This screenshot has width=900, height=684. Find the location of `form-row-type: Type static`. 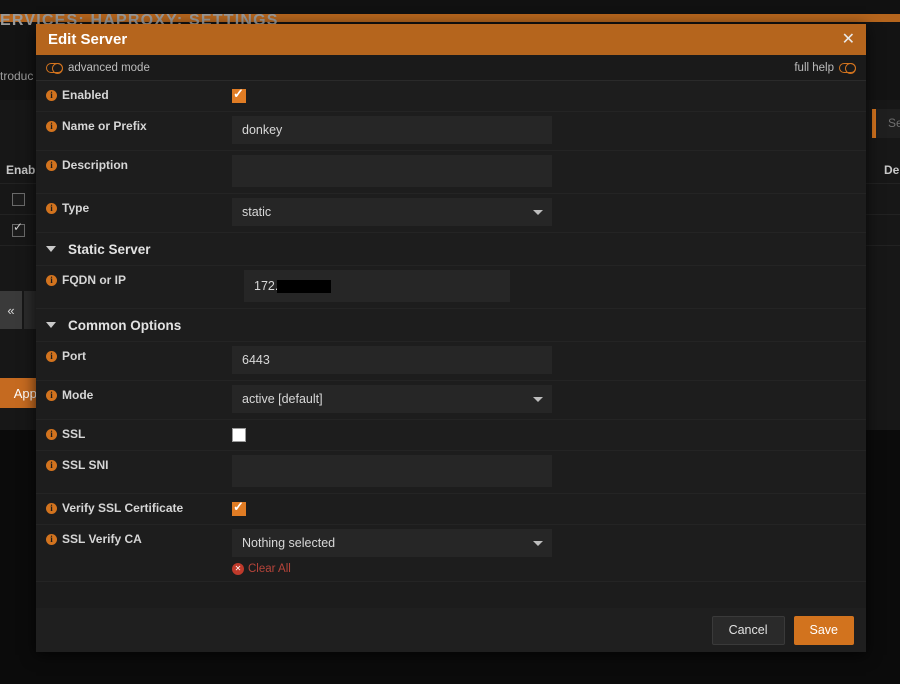

form-row-type: Type static is located at coordinates (451, 213).